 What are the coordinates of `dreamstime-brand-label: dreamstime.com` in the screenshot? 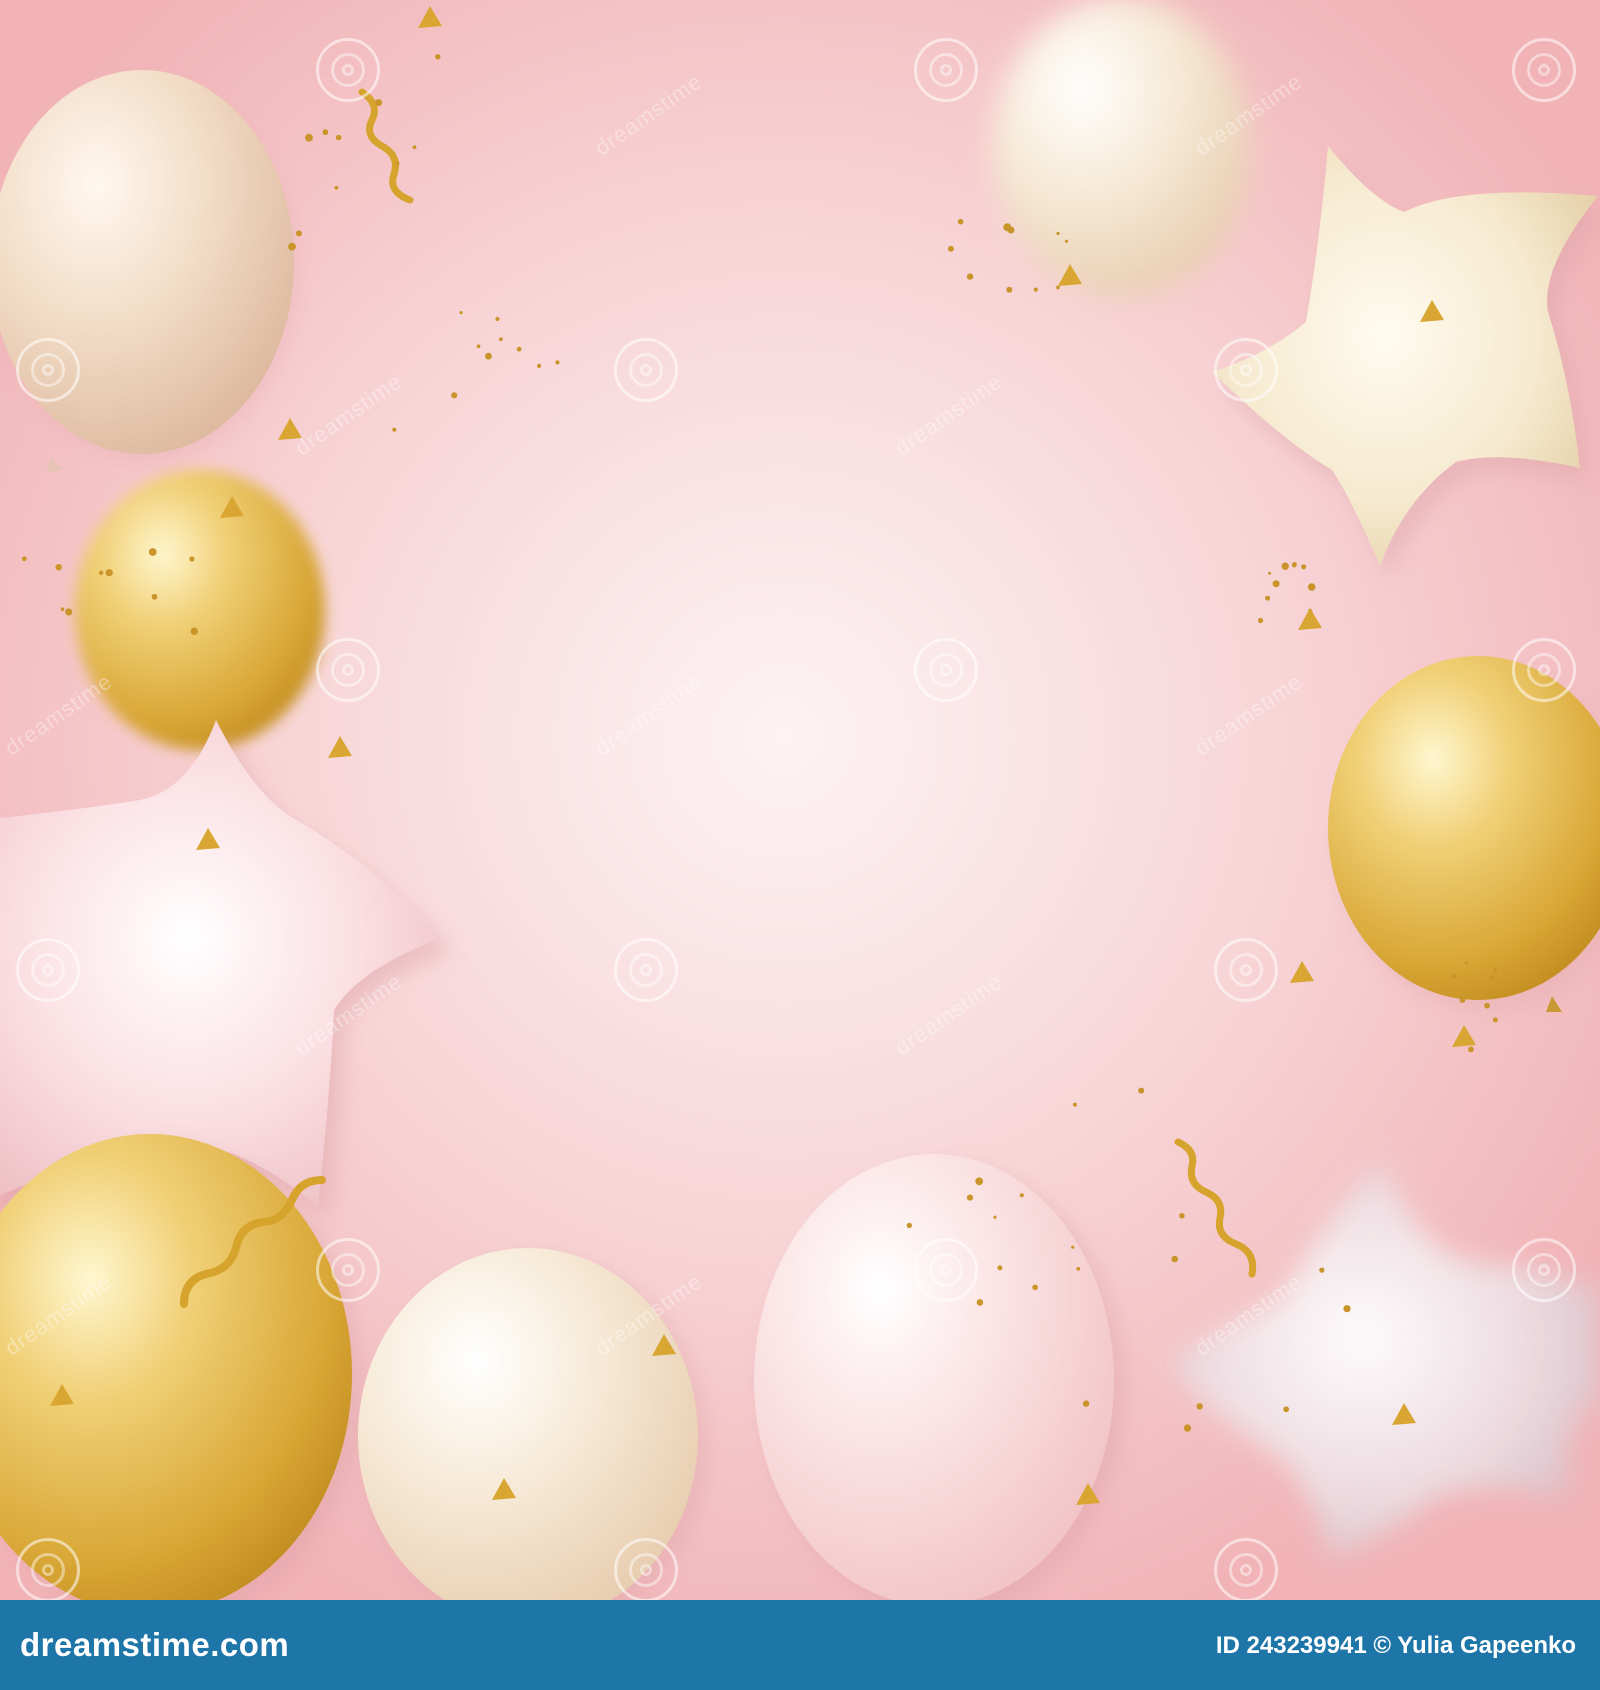 It's located at (154, 1645).